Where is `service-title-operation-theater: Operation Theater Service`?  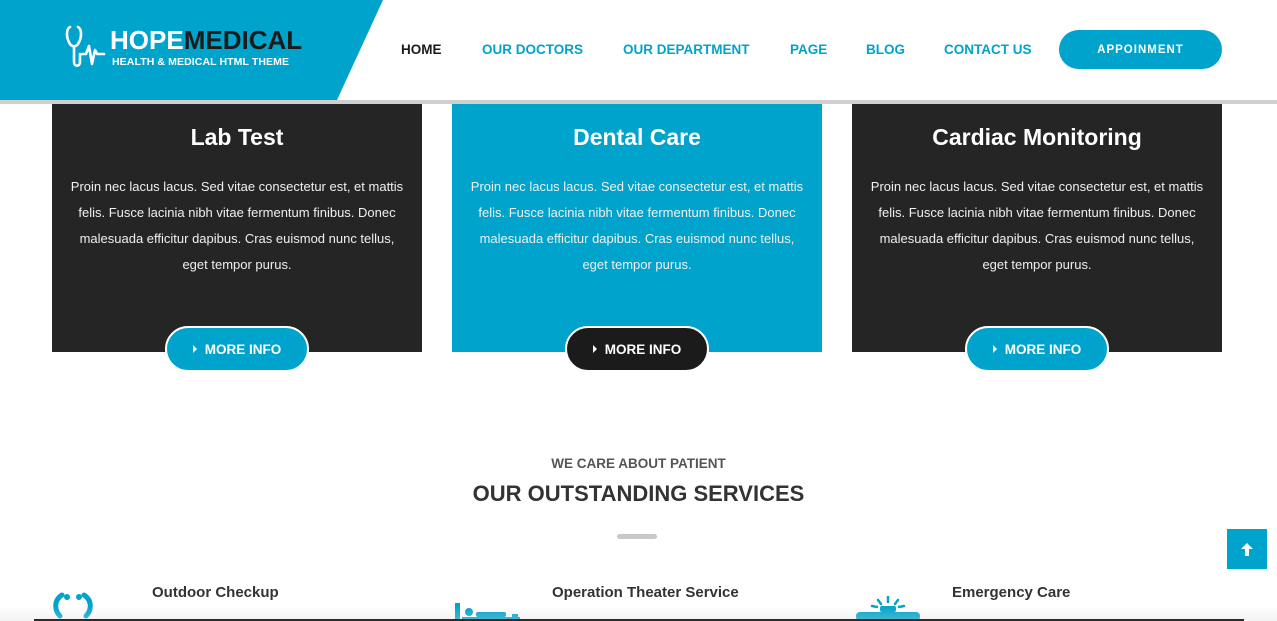
service-title-operation-theater: Operation Theater Service is located at coordinates (645, 592).